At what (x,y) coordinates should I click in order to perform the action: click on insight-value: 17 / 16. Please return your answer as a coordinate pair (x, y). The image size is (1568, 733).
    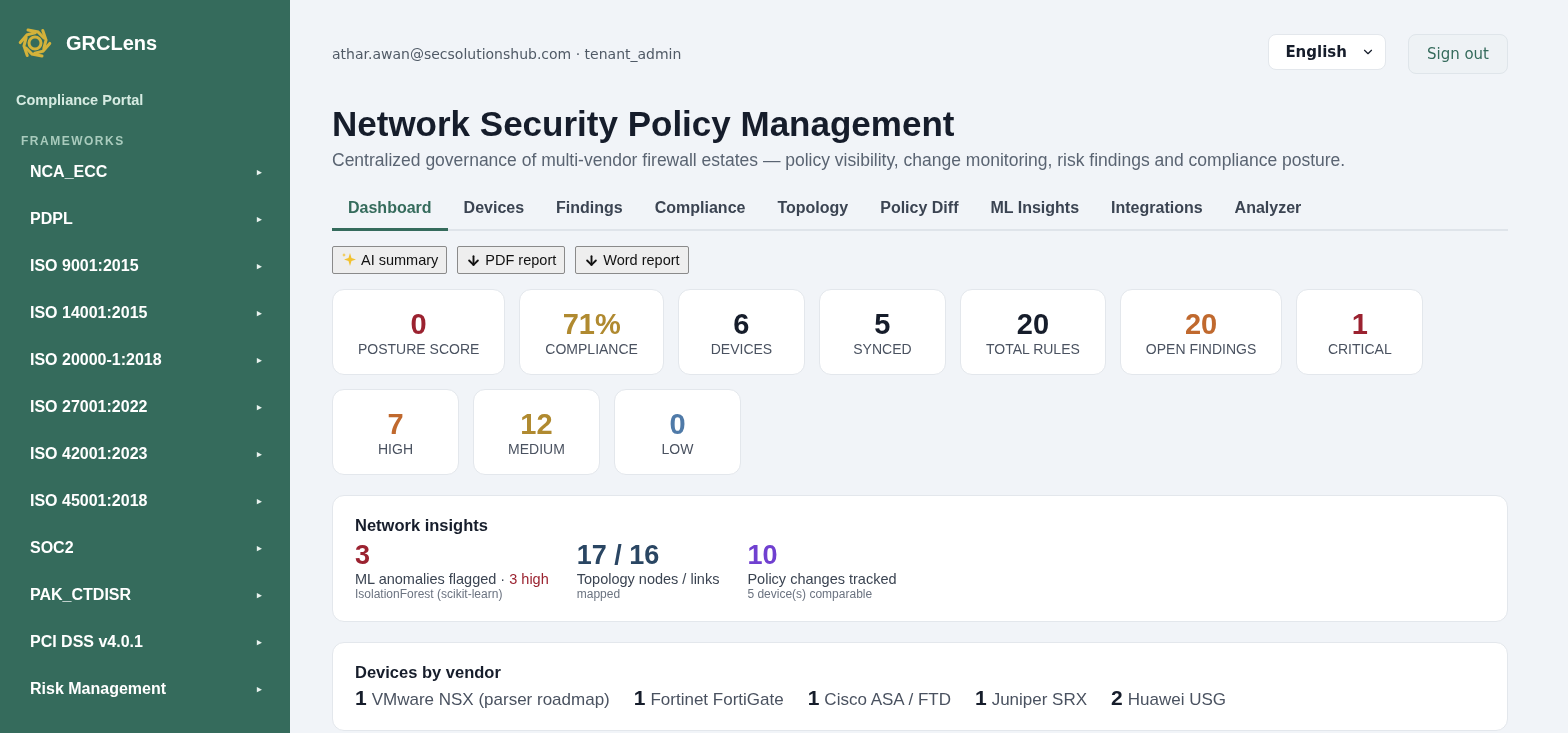
    Looking at the image, I should click on (618, 555).